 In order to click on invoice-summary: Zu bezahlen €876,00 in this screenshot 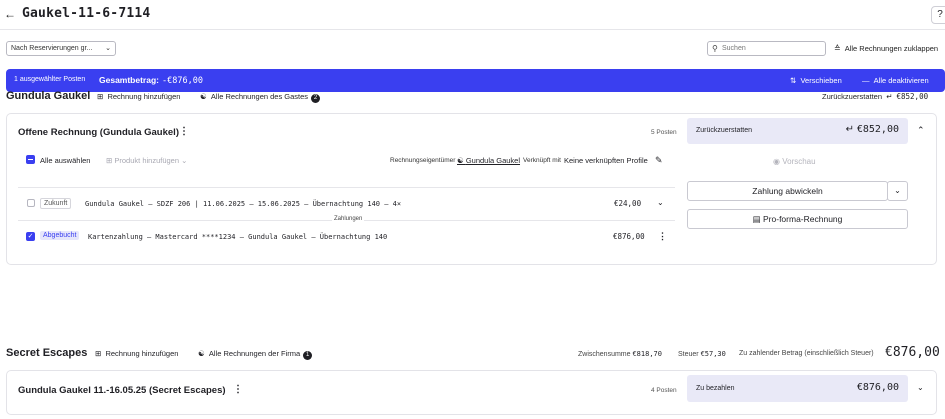, I will do `click(797, 388)`.